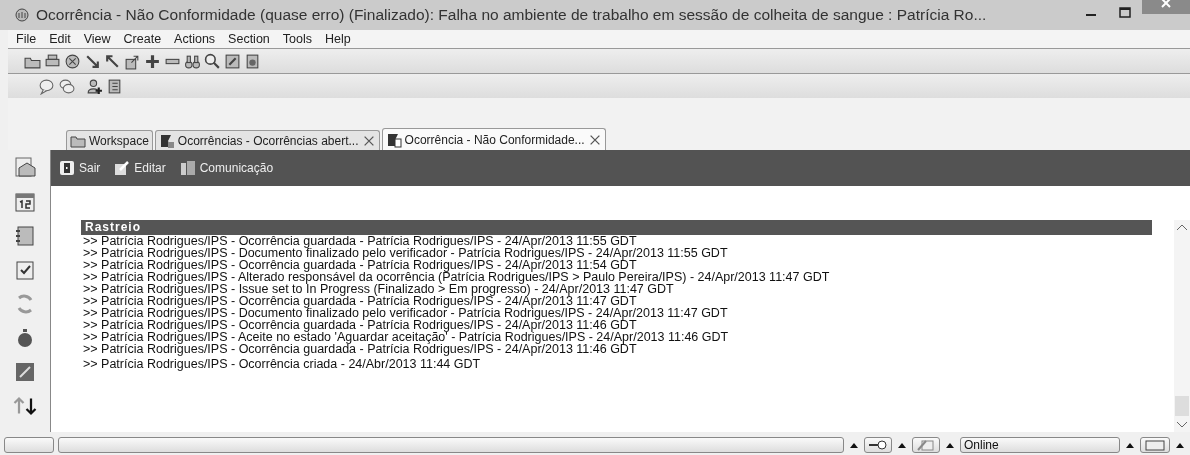 The width and height of the screenshot is (1190, 455). I want to click on location-dropdown: Online, so click(1040, 445).